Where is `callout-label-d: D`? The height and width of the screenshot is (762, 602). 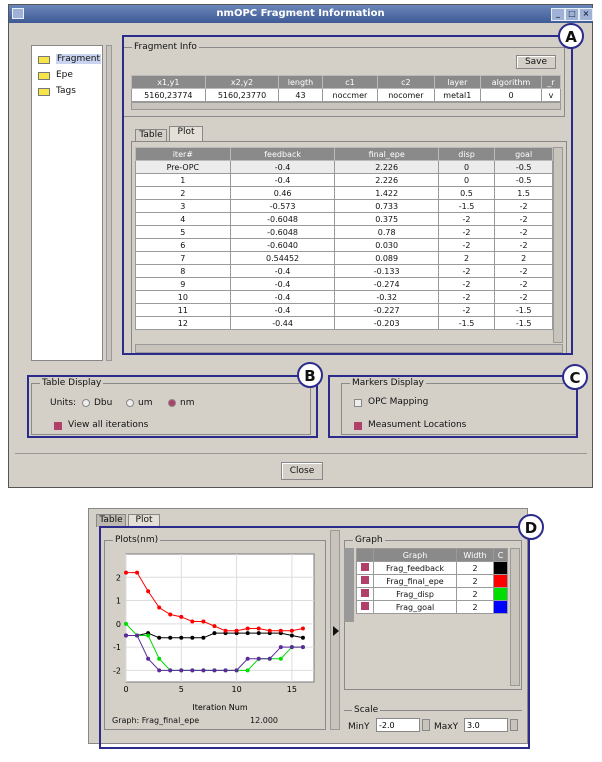
callout-label-d: D is located at coordinates (531, 527).